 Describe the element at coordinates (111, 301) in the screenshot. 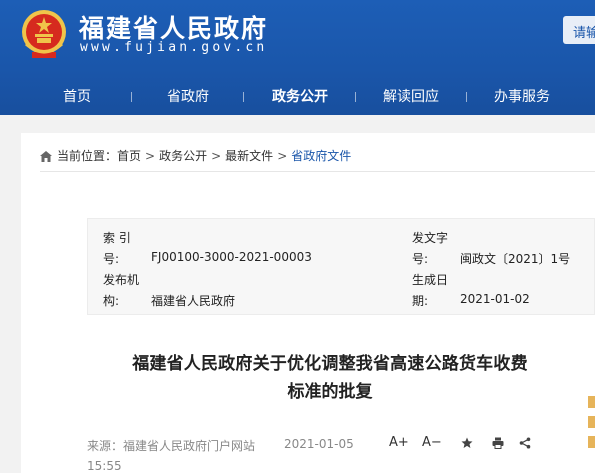

I see `meta-issuer-label-cont: 构:` at that location.